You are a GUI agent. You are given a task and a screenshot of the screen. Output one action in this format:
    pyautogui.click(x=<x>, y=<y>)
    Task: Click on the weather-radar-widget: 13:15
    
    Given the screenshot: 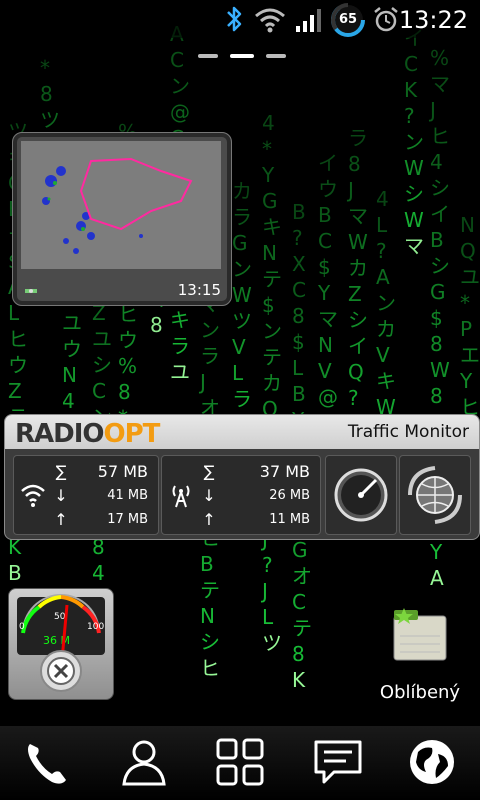 What is the action you would take?
    pyautogui.click(x=122, y=219)
    